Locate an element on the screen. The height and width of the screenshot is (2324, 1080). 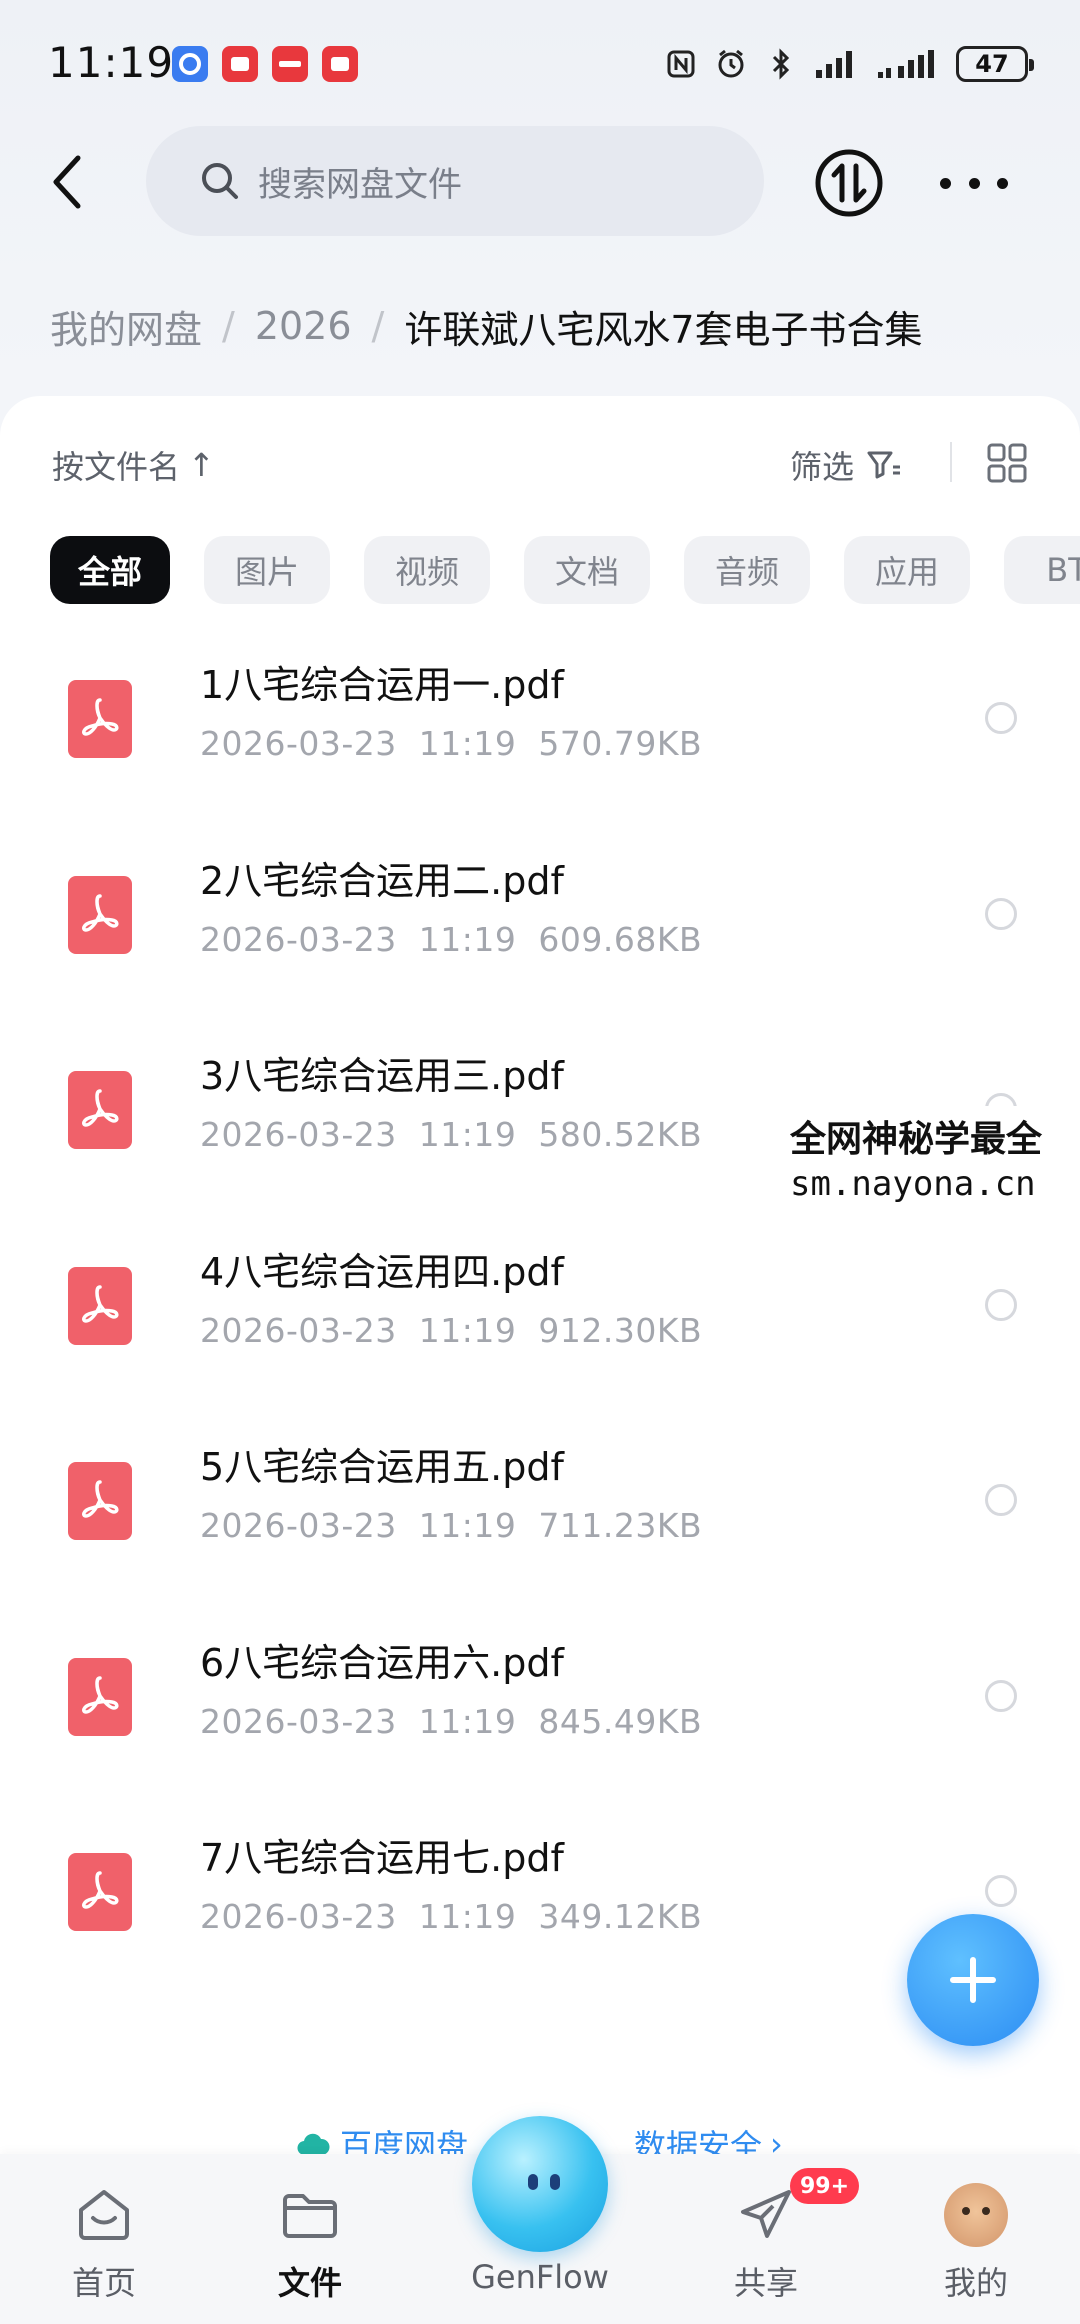
nfc-icon is located at coordinates (681, 64).